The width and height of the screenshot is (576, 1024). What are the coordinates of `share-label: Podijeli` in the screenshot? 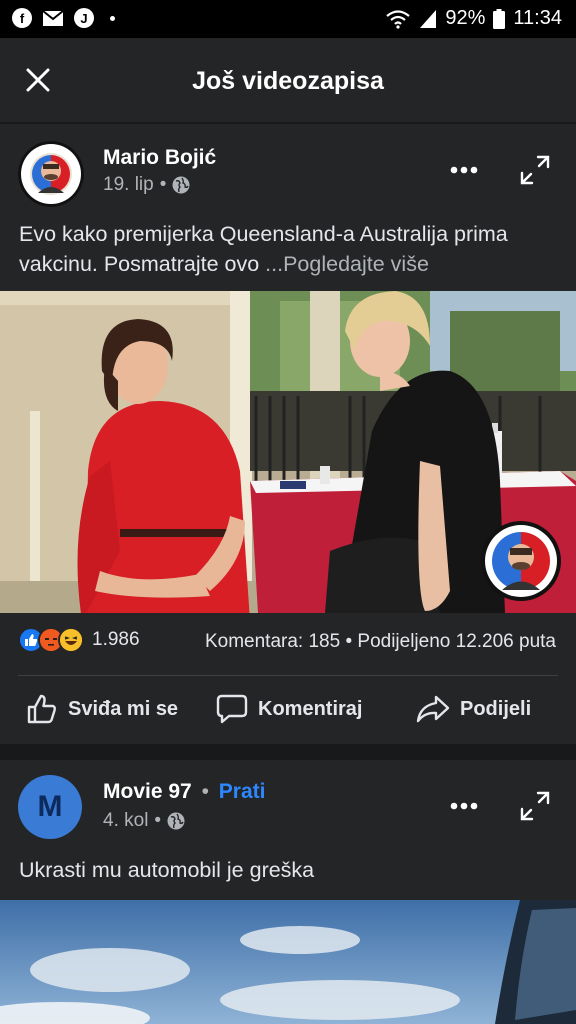 It's located at (496, 708).